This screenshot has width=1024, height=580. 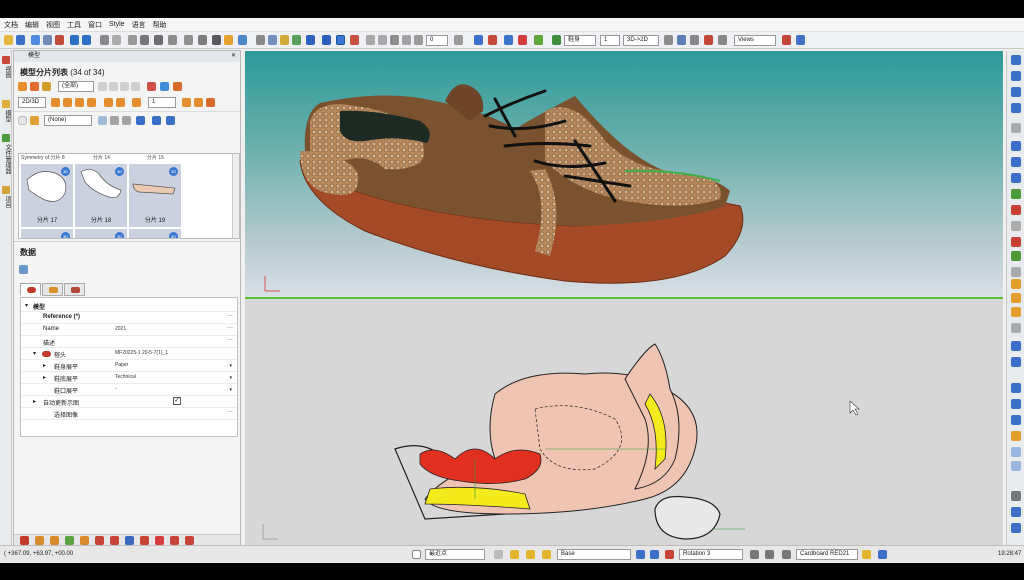 What do you see at coordinates (104, 40) in the screenshot?
I see `cut-icon` at bounding box center [104, 40].